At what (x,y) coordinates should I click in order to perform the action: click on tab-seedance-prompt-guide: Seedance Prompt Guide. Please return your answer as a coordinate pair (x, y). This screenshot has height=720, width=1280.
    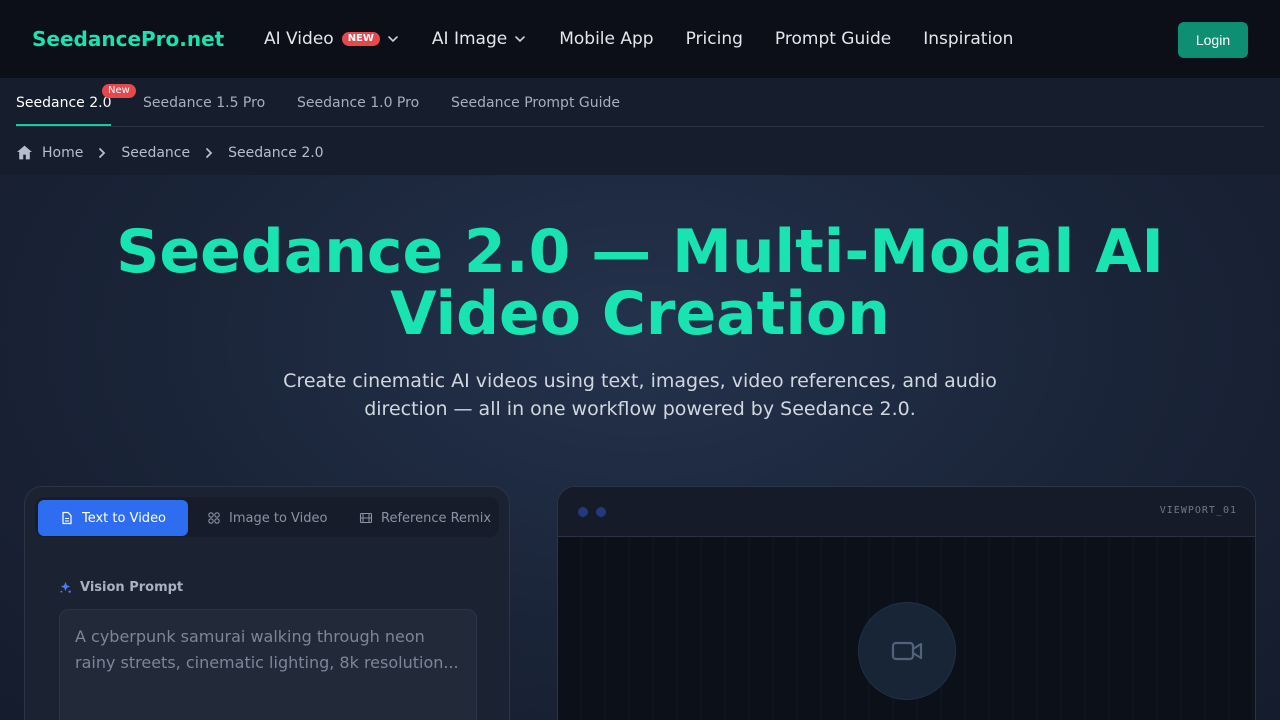
    Looking at the image, I should click on (535, 103).